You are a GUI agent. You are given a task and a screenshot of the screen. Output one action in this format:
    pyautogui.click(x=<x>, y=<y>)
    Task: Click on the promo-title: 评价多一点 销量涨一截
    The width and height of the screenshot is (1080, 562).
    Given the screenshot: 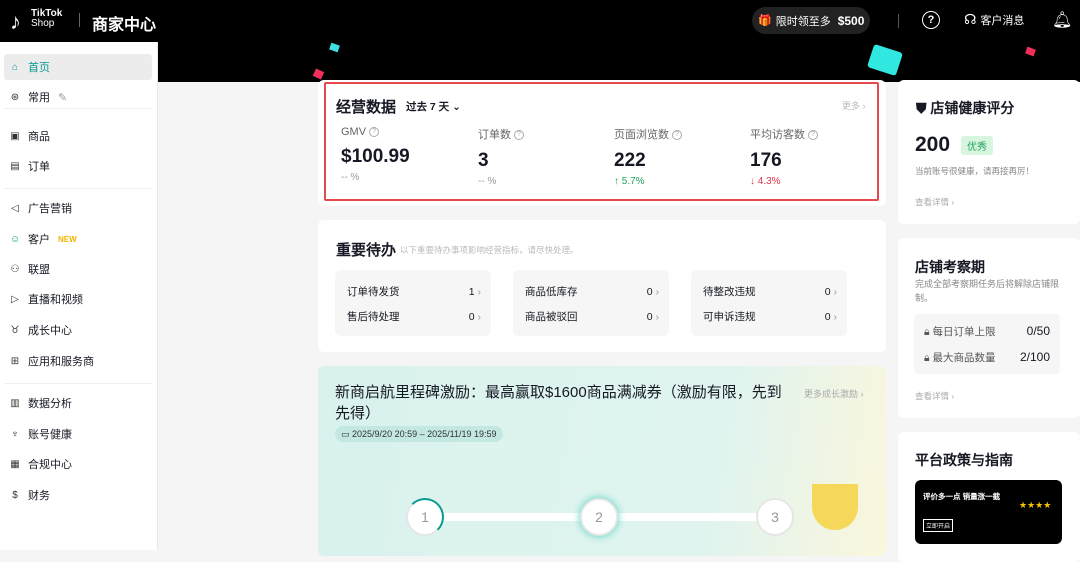 What is the action you would take?
    pyautogui.click(x=962, y=496)
    